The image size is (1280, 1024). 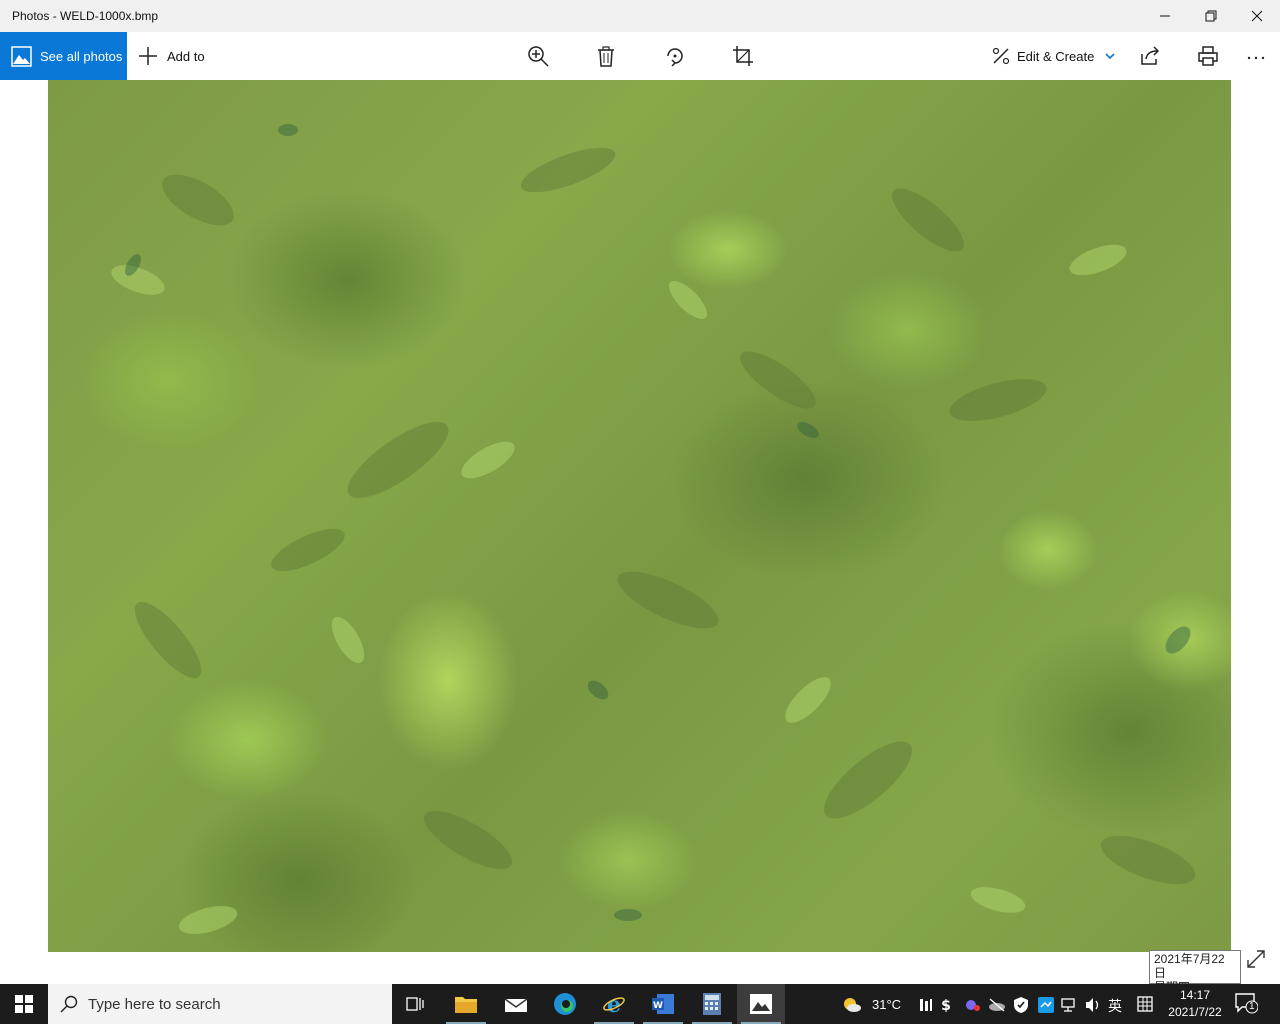 I want to click on printer-icon, so click(x=1208, y=56).